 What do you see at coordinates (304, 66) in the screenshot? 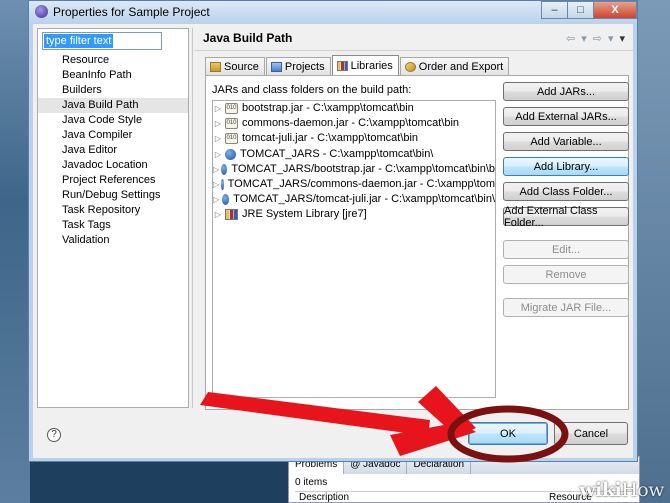
I see `tab-label: Projects` at bounding box center [304, 66].